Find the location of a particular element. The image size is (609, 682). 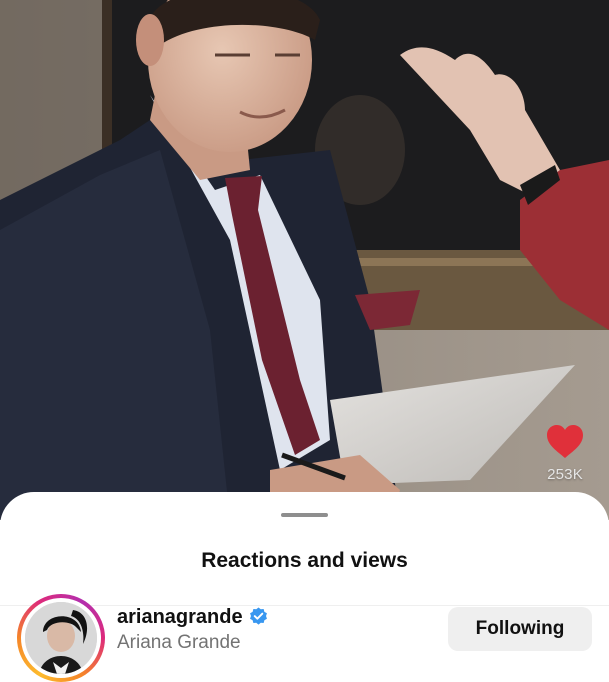

like-count: 253K is located at coordinates (565, 474).